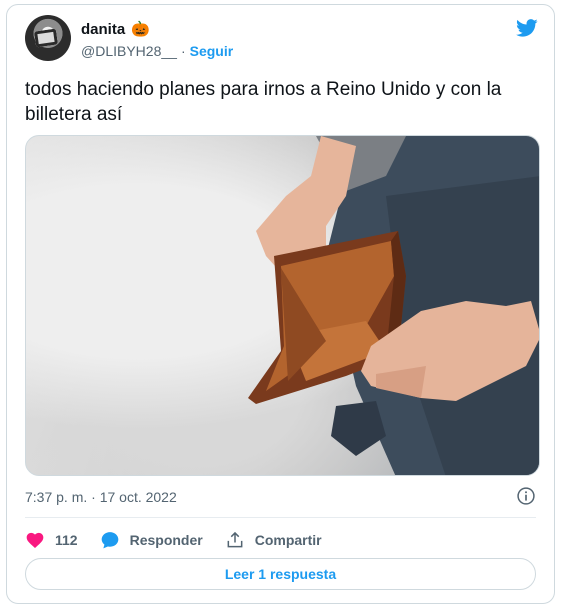 This screenshot has width=565, height=611. I want to click on tweet-timestamp: 7:37 p. m. · 17 oct. 2022, so click(101, 497).